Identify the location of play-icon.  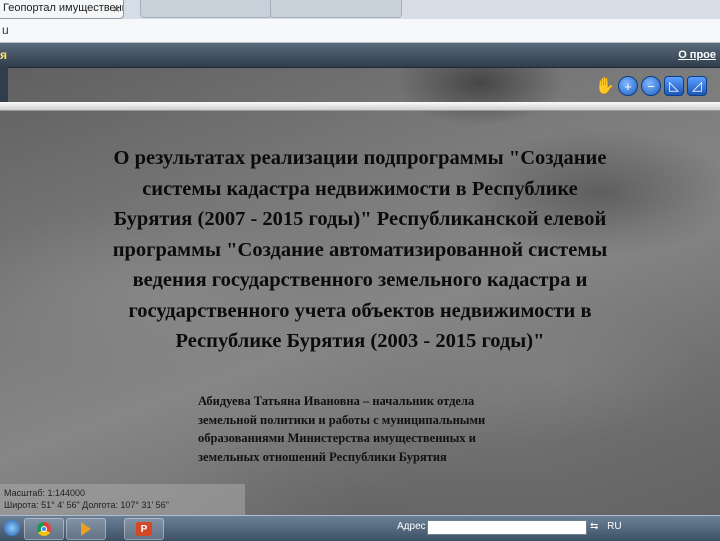
(86, 529).